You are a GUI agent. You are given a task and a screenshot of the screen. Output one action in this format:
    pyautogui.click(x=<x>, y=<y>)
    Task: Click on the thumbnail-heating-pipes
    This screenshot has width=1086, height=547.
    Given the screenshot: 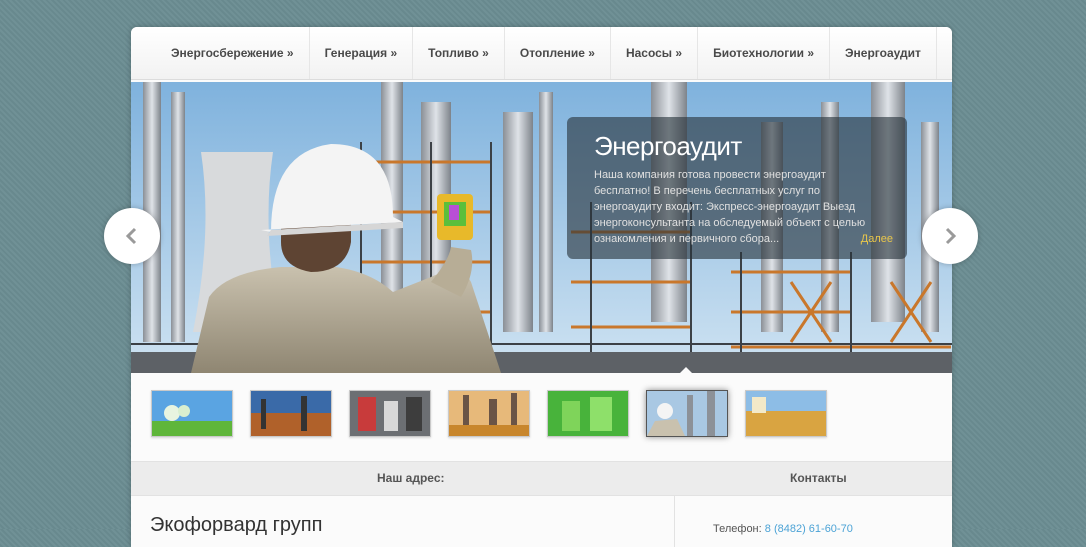 What is the action you would take?
    pyautogui.click(x=390, y=413)
    